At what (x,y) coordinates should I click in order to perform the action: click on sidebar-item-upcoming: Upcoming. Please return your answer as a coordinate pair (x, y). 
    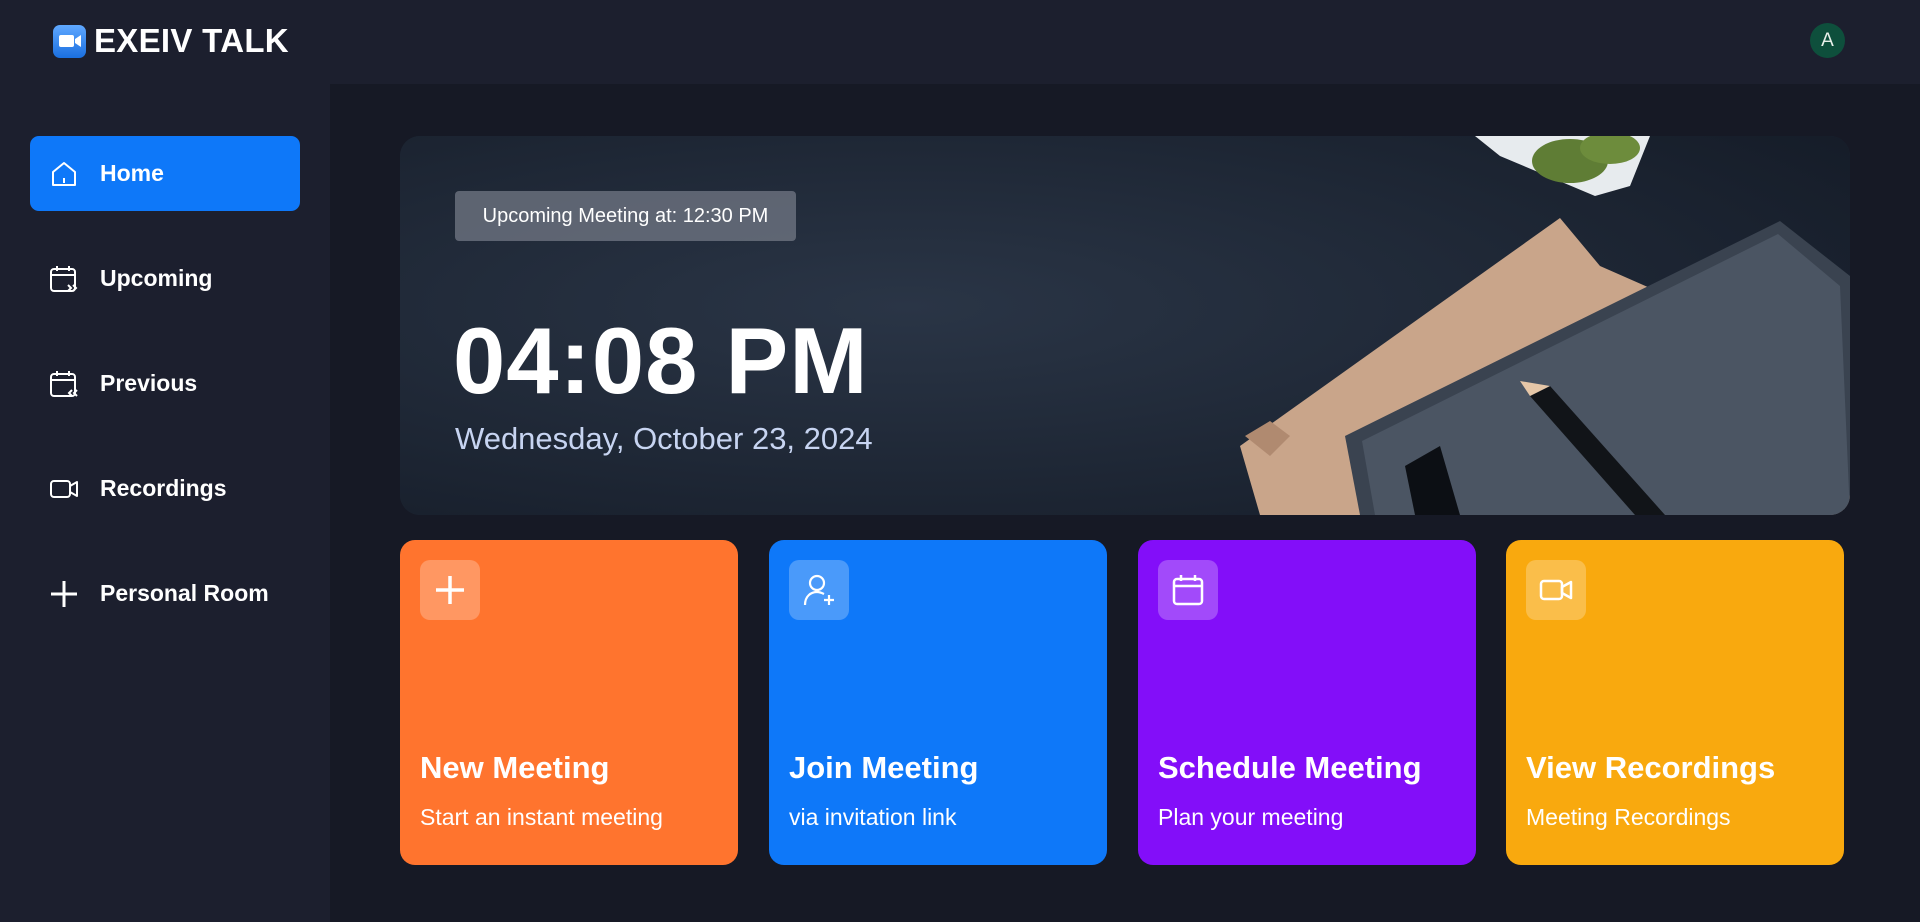
    Looking at the image, I should click on (165, 278).